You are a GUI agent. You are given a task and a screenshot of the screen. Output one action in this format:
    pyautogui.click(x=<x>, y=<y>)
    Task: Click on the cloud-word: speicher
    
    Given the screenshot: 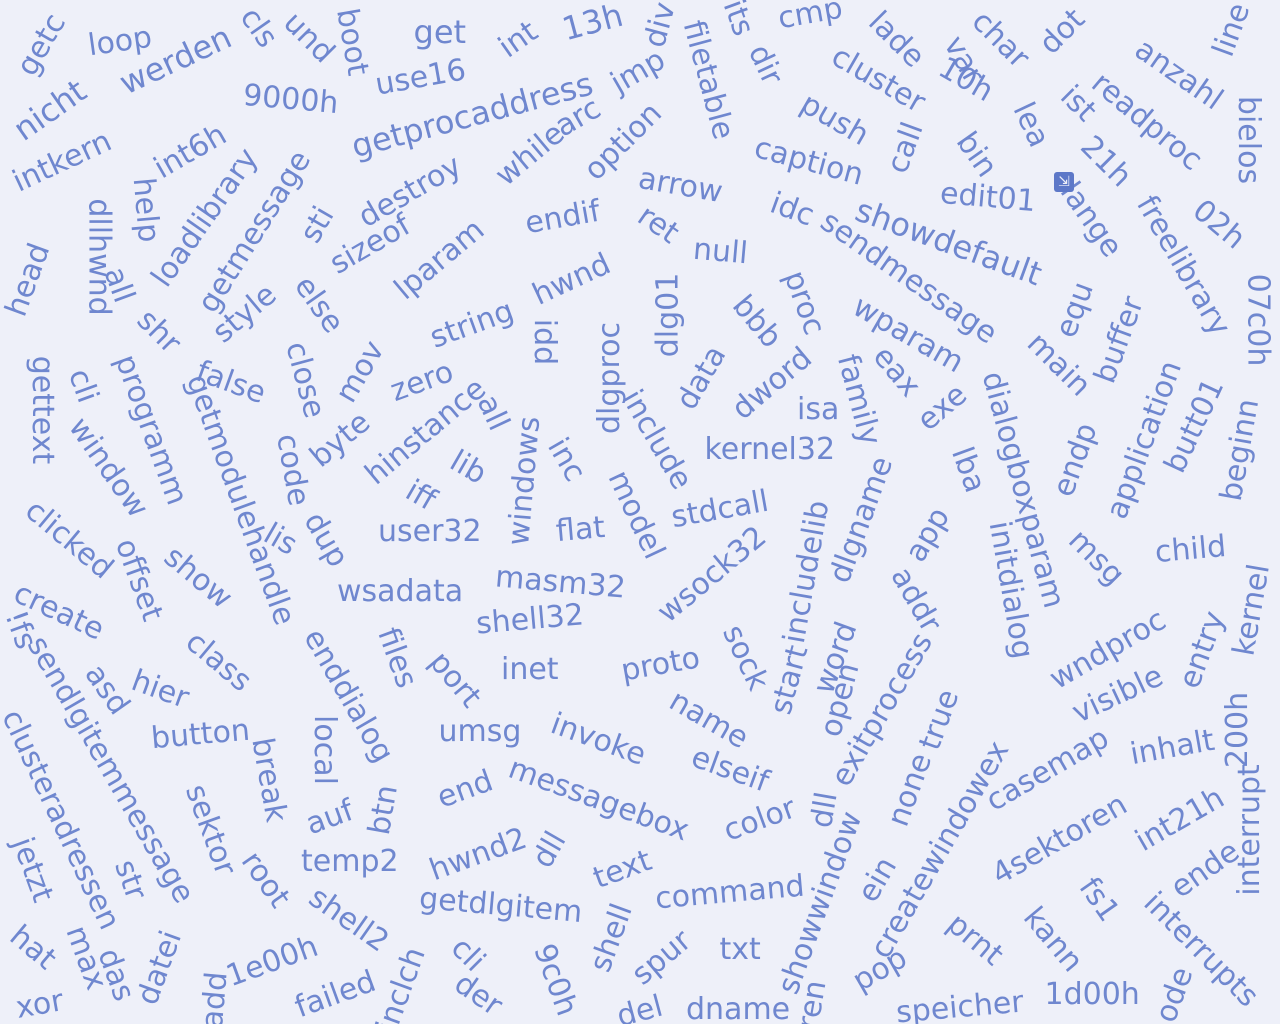 What is the action you would take?
    pyautogui.click(x=960, y=1004)
    